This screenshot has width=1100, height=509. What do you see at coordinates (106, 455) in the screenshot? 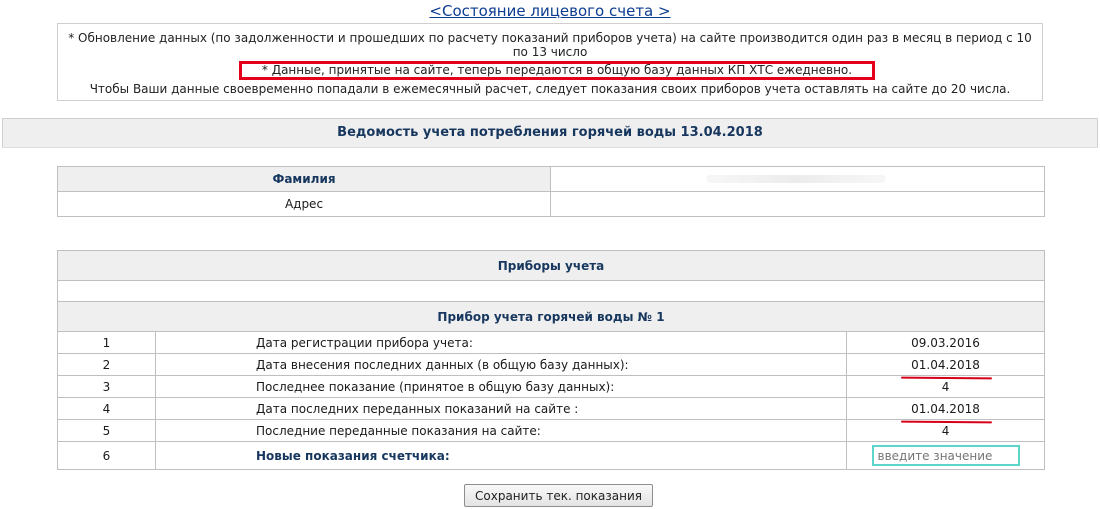
I see `row-number: 6` at bounding box center [106, 455].